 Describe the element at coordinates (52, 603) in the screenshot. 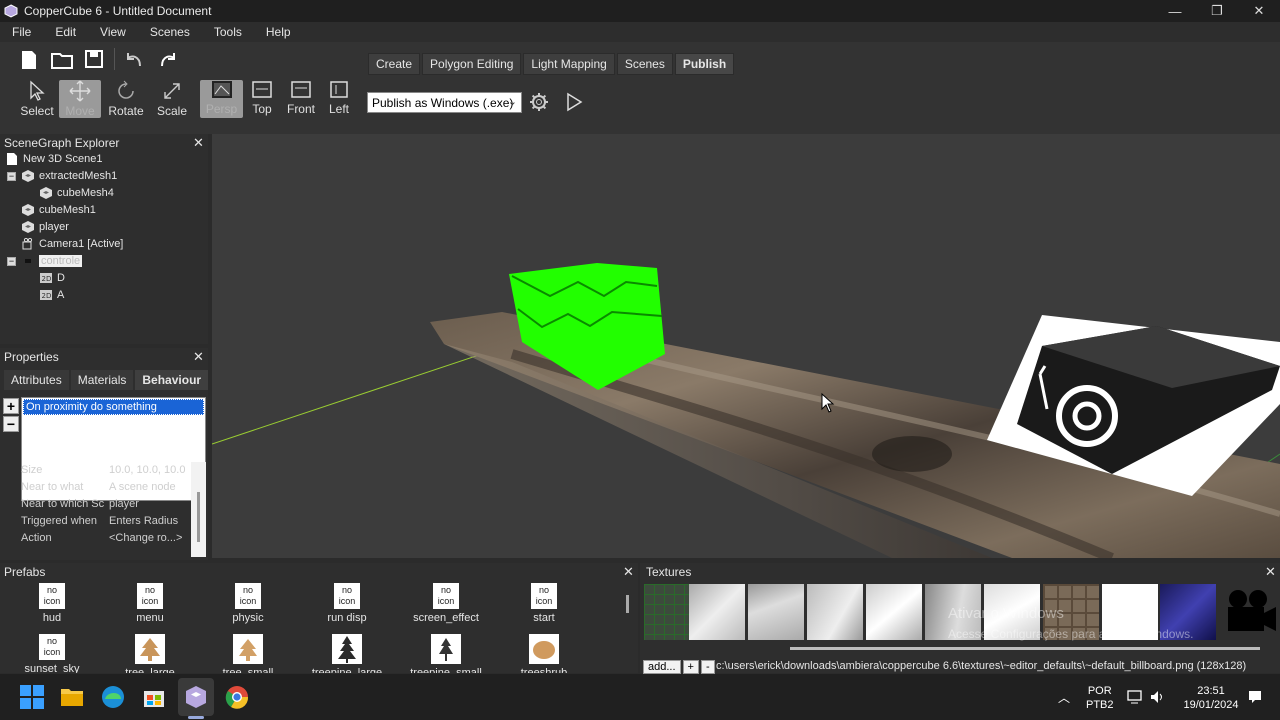

I see `prefab-item: no icon hud` at that location.